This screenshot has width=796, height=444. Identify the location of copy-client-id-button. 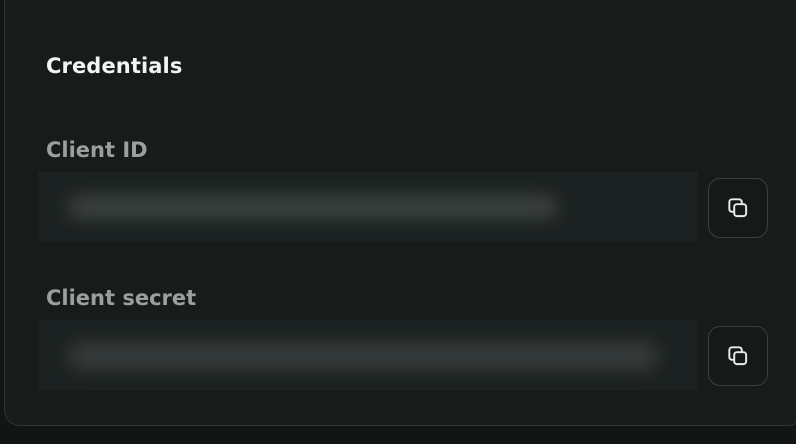
(738, 208).